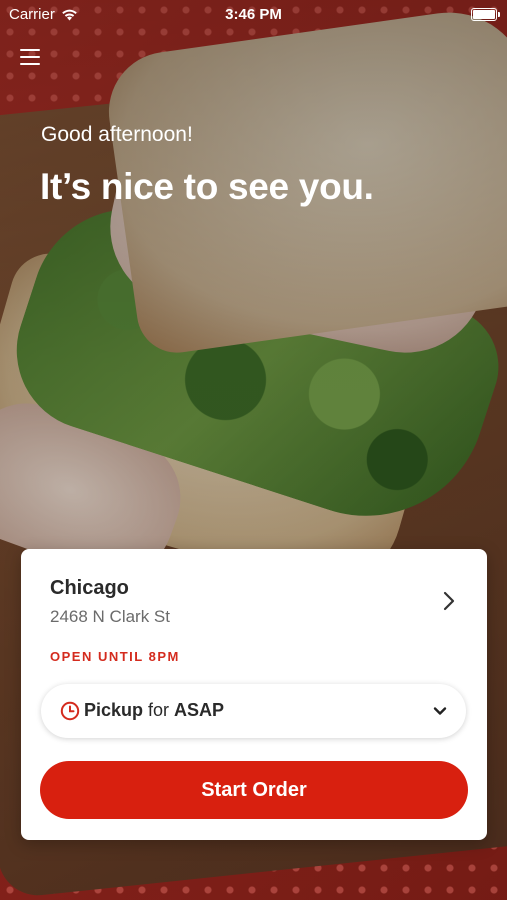 The width and height of the screenshot is (507, 900). Describe the element at coordinates (199, 710) in the screenshot. I see `order-mode-time: ASAP` at that location.